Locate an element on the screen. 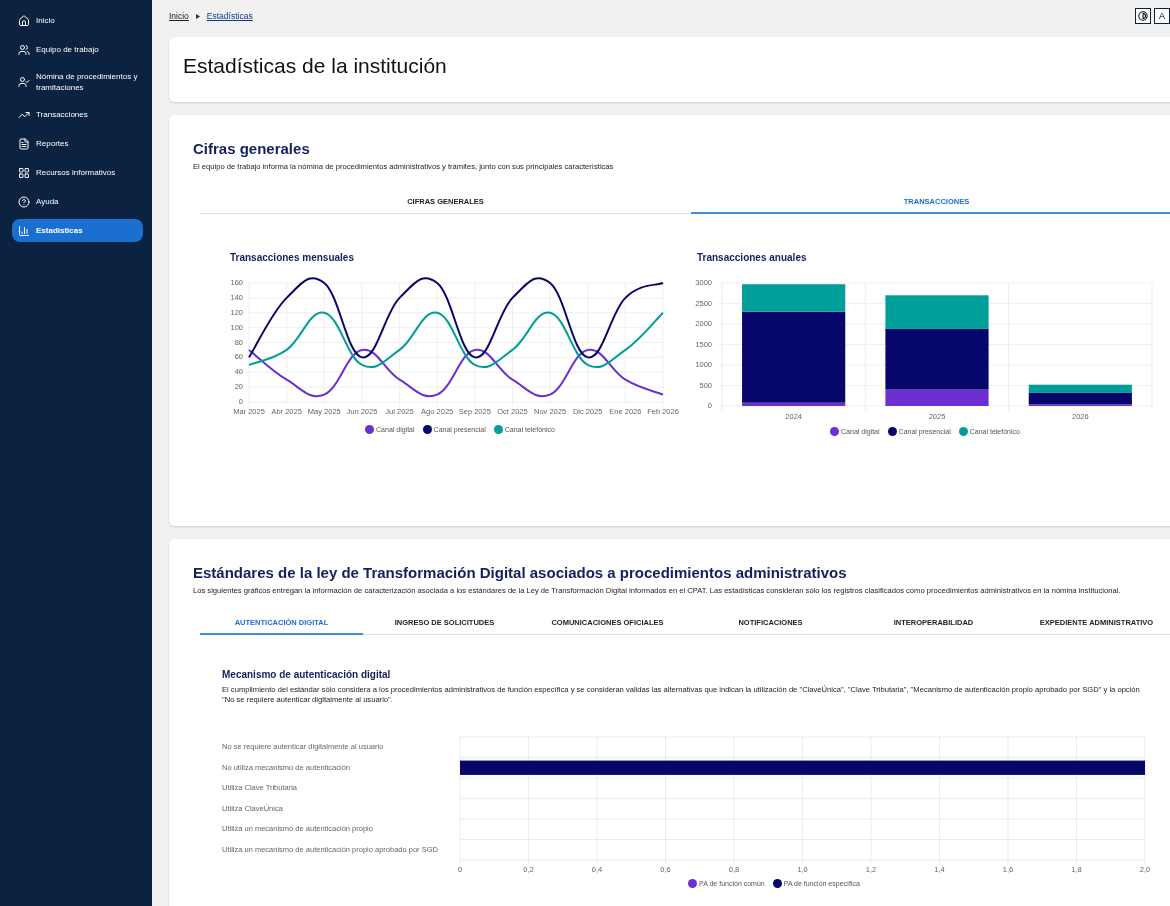 Image resolution: width=1170 pixels, height=906 pixels. subsection-title: Mecanismo de autenticación digital is located at coordinates (307, 674).